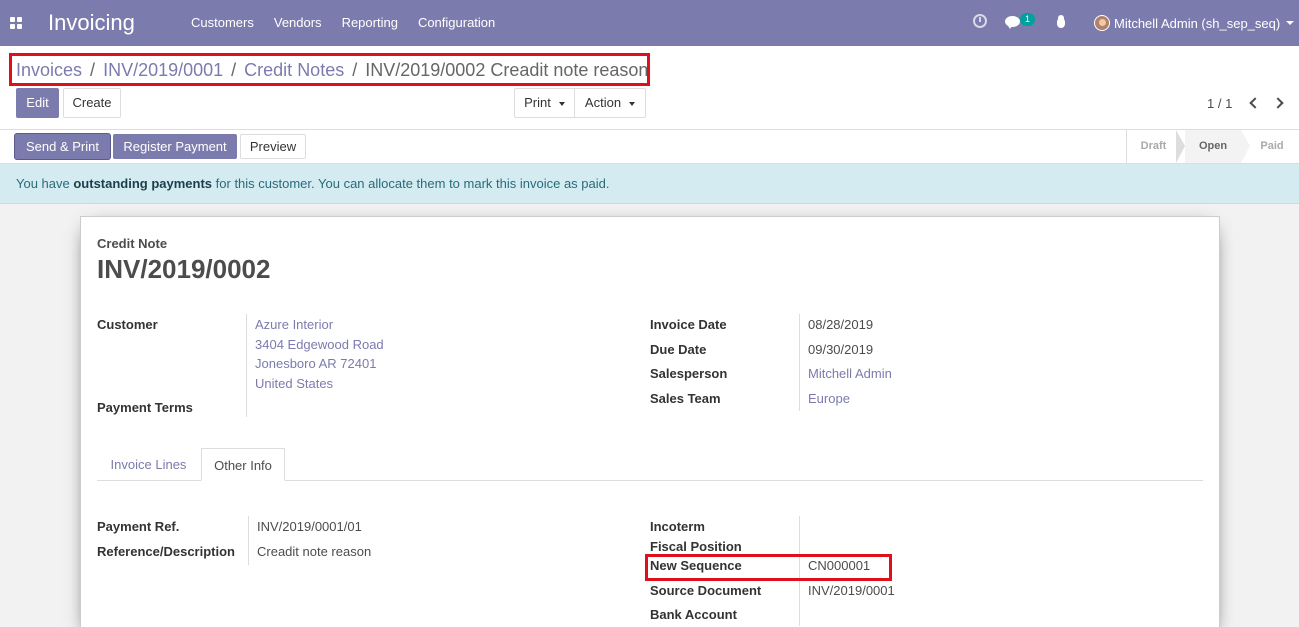 The height and width of the screenshot is (627, 1299). What do you see at coordinates (294, 383) in the screenshot?
I see `customer-address-country: United States` at bounding box center [294, 383].